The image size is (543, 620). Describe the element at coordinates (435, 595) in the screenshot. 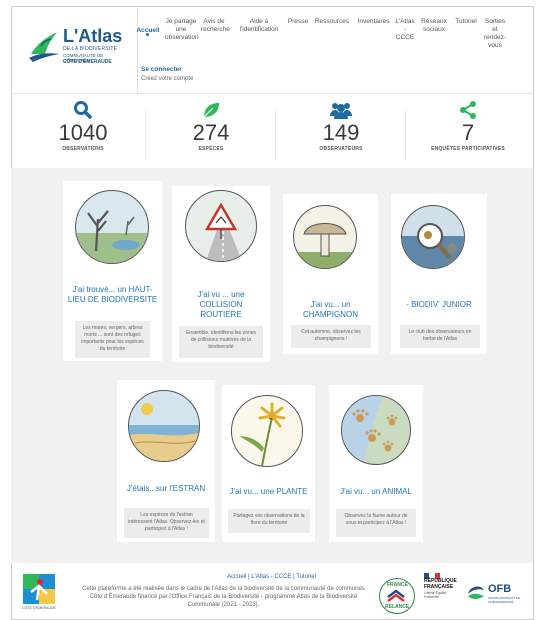

I see `rf-motto: Liberté Égalité Fraternité` at that location.